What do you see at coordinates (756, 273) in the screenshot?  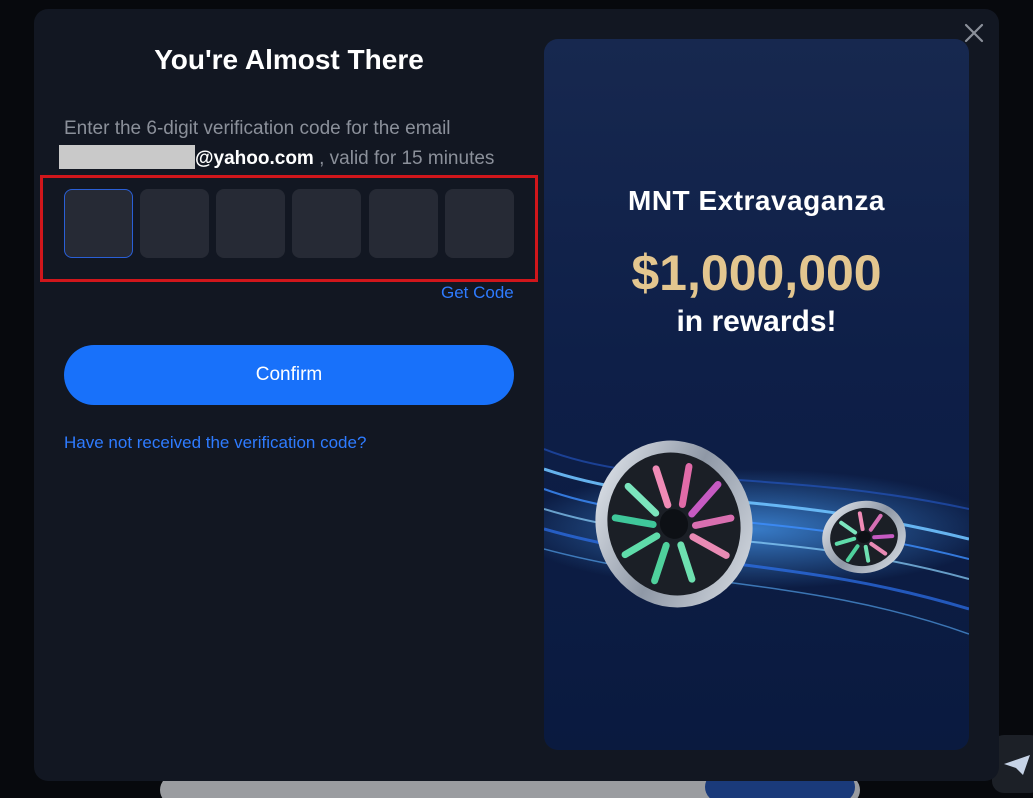 I see `promo-amount: $1,000,000` at bounding box center [756, 273].